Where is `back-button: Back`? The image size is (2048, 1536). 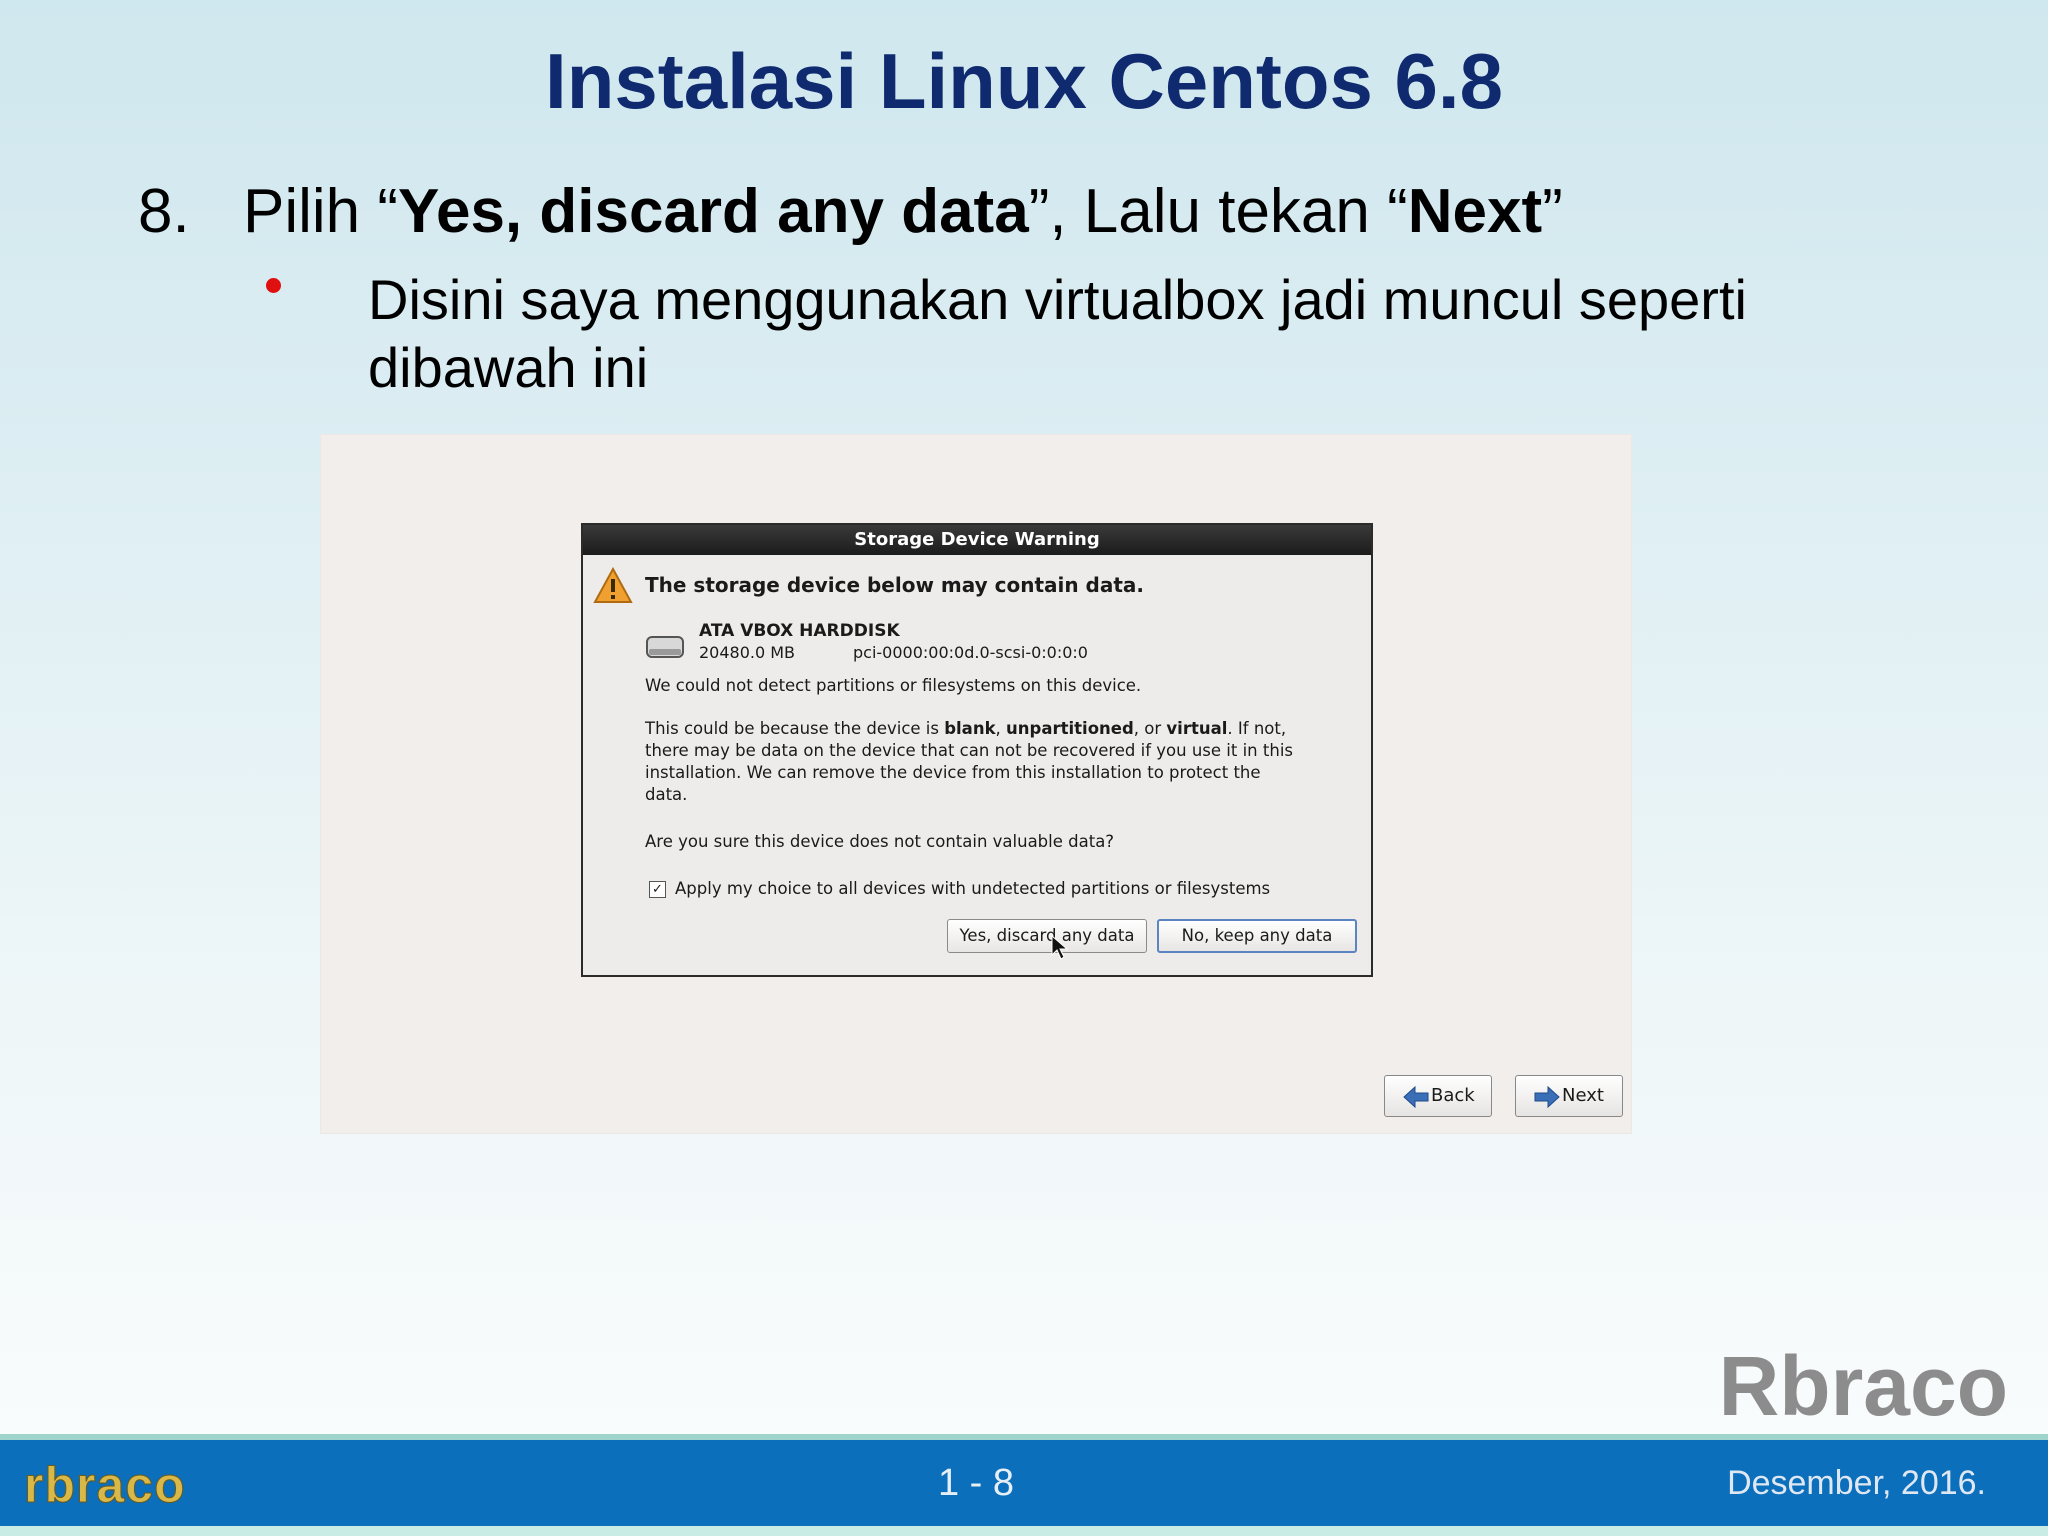 back-button: Back is located at coordinates (1438, 1096).